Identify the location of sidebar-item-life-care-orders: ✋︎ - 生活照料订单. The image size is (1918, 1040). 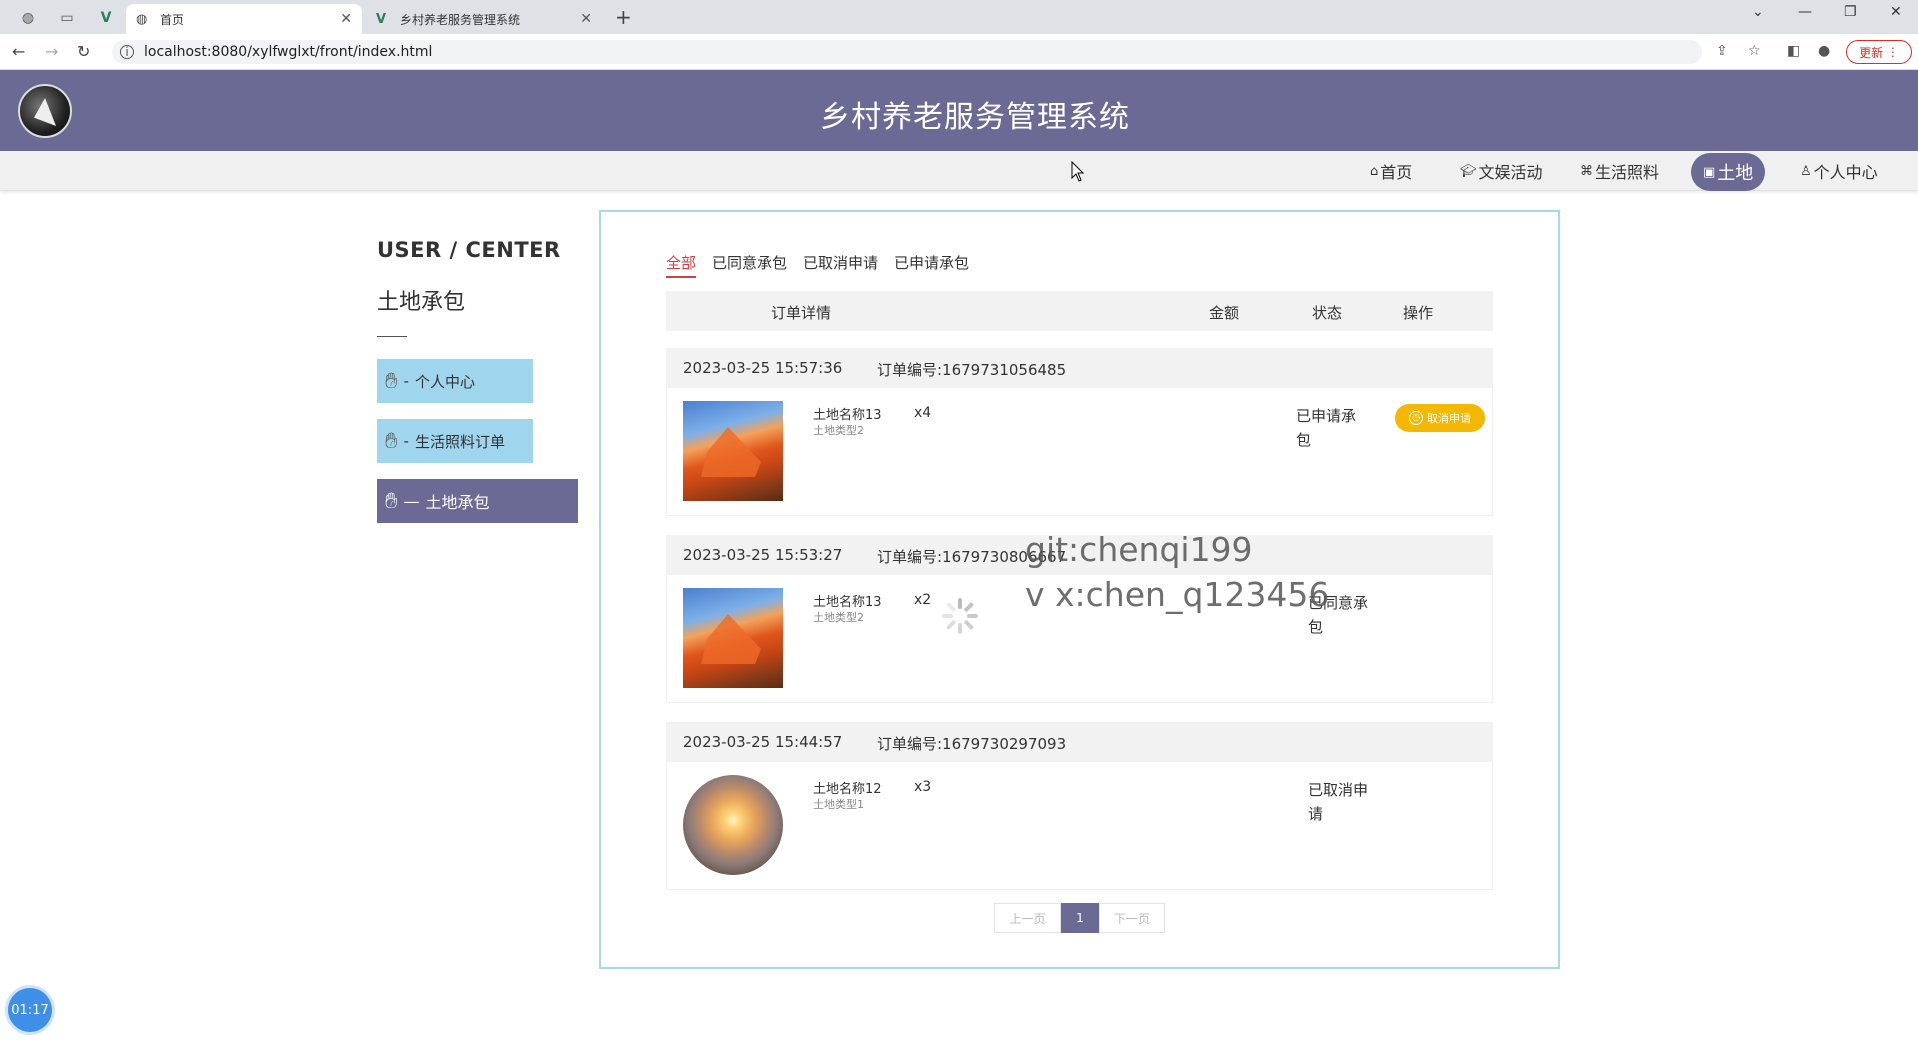
(455, 441).